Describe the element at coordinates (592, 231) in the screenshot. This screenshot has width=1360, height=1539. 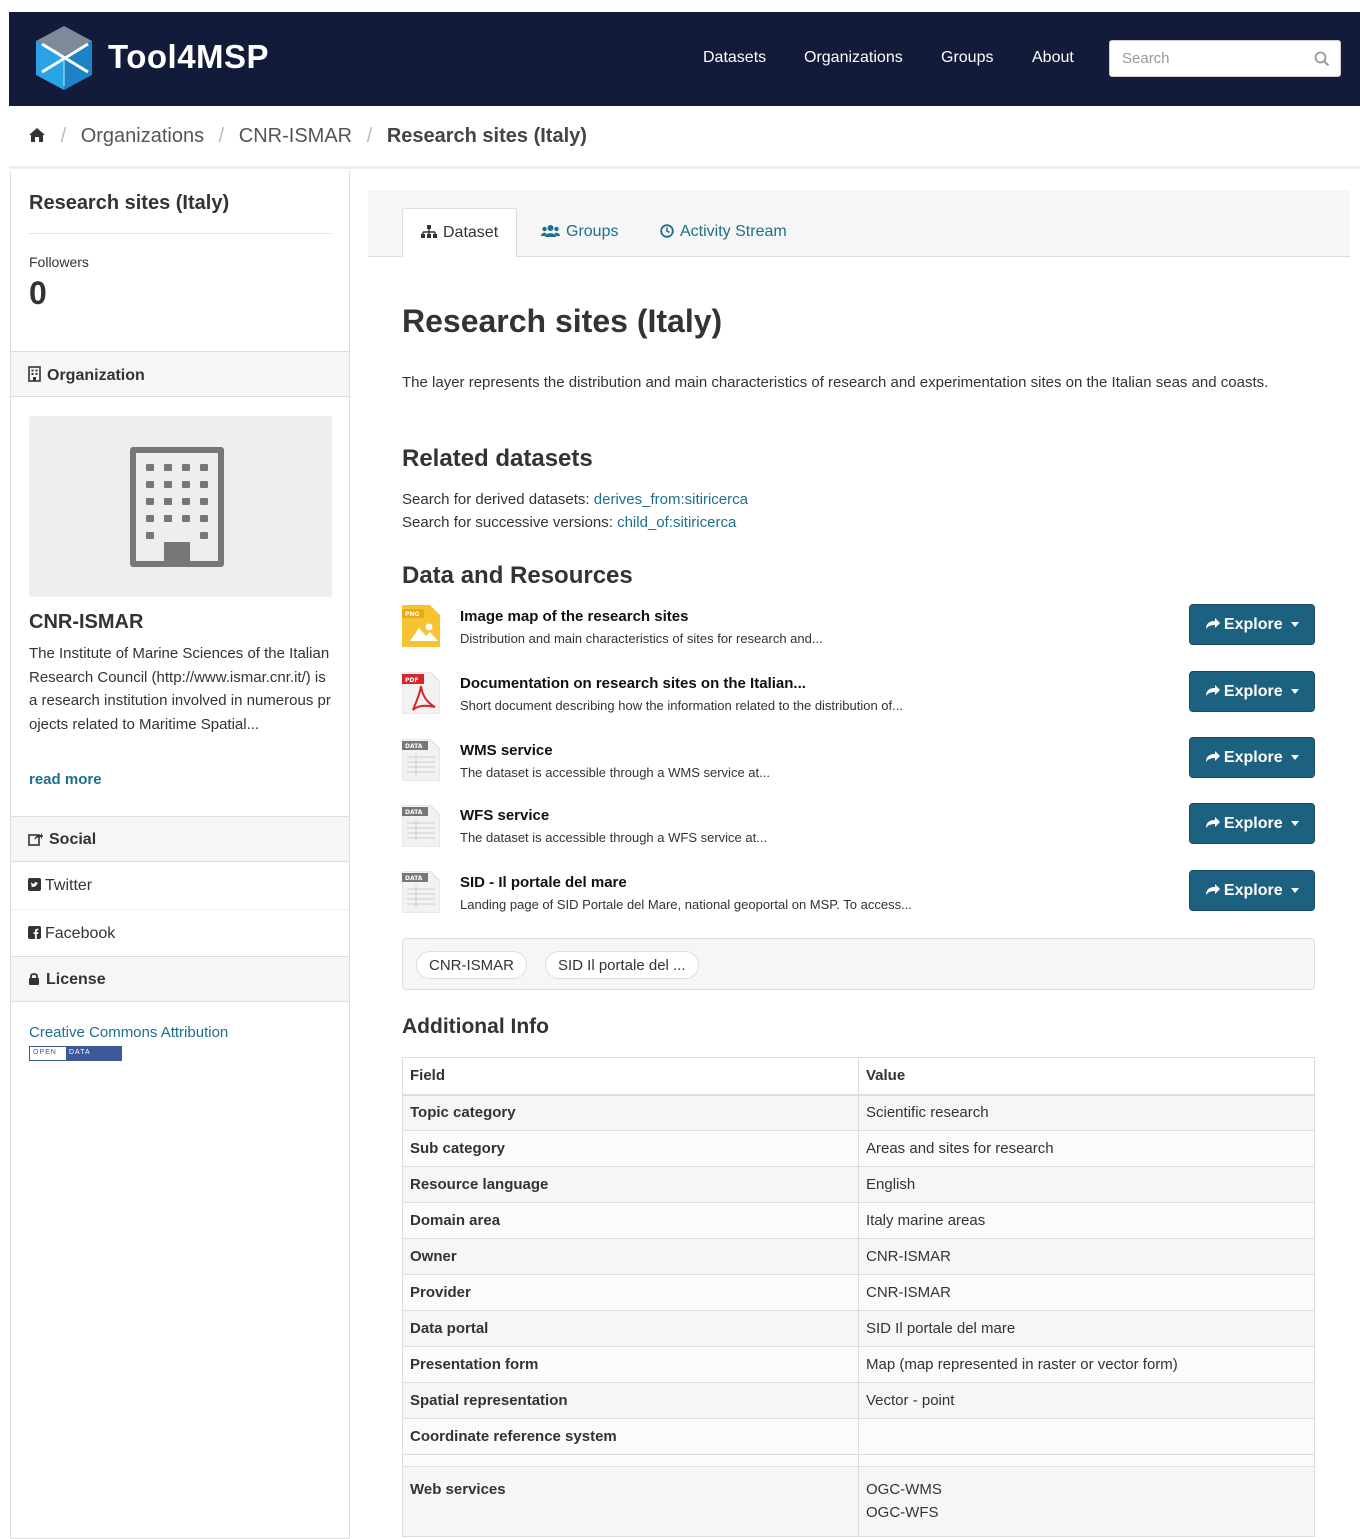
I see `tab-groups-label: Groups` at that location.